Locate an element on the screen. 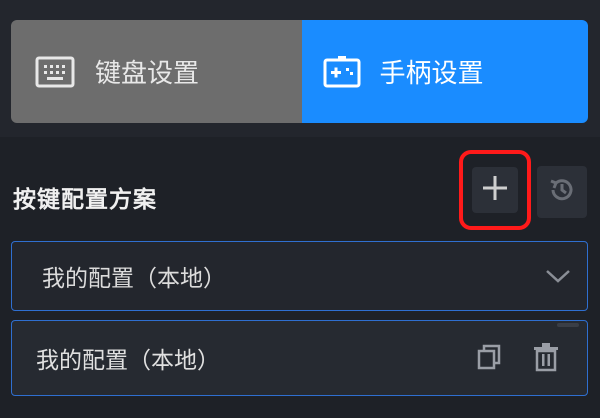  tab-gamepad-label: 手柄设置 is located at coordinates (431, 74).